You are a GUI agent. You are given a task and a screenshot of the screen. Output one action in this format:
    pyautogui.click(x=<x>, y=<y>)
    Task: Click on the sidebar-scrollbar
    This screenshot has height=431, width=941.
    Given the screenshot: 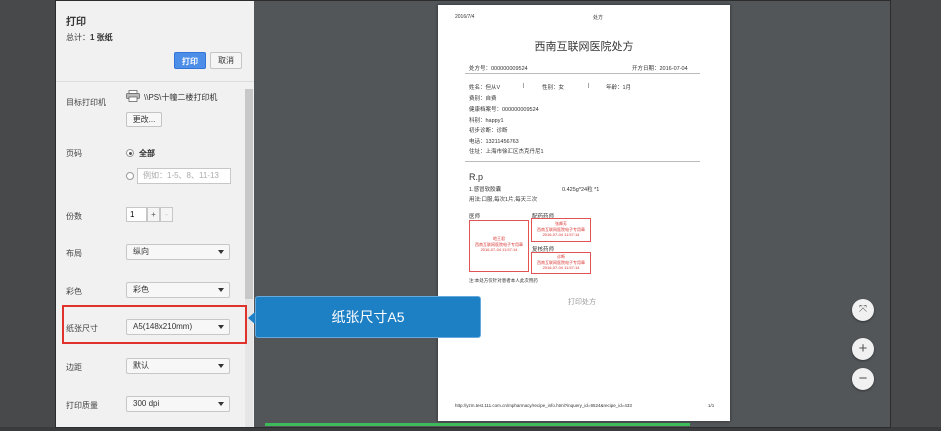 What is the action you would take?
    pyautogui.click(x=249, y=258)
    